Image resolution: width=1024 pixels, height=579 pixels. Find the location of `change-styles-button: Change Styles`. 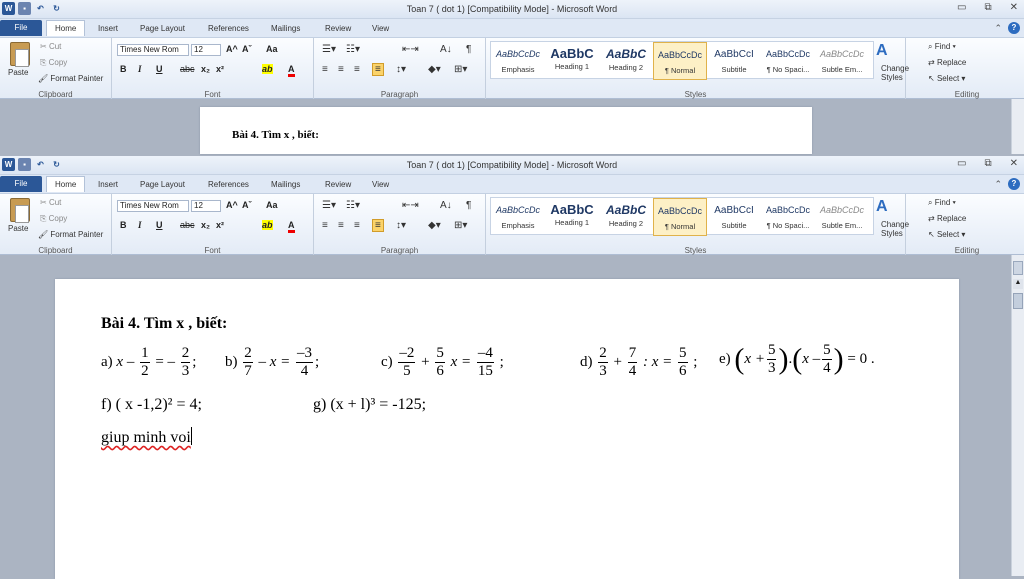

change-styles-button: Change Styles is located at coordinates (896, 73).